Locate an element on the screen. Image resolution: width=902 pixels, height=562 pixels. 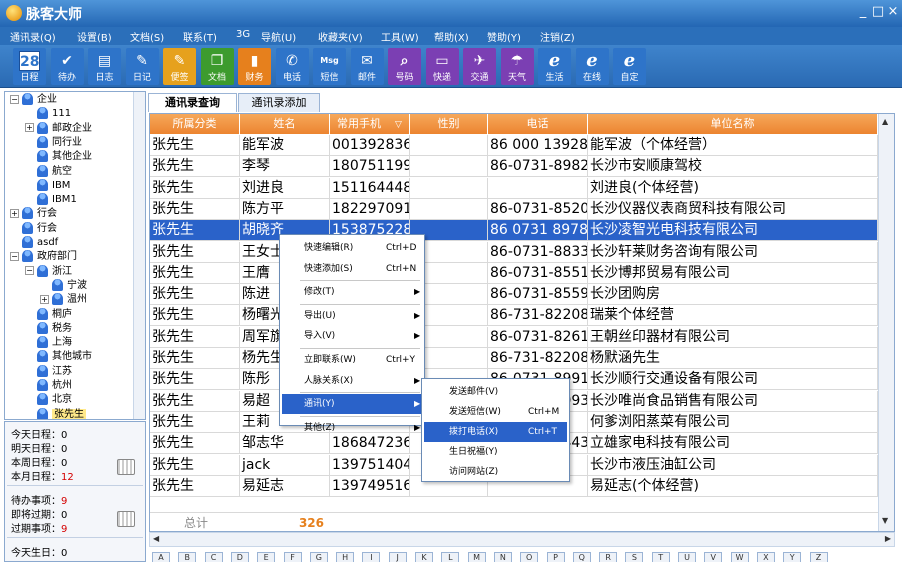
alpha-filter-V: V is located at coordinates (713, 557).